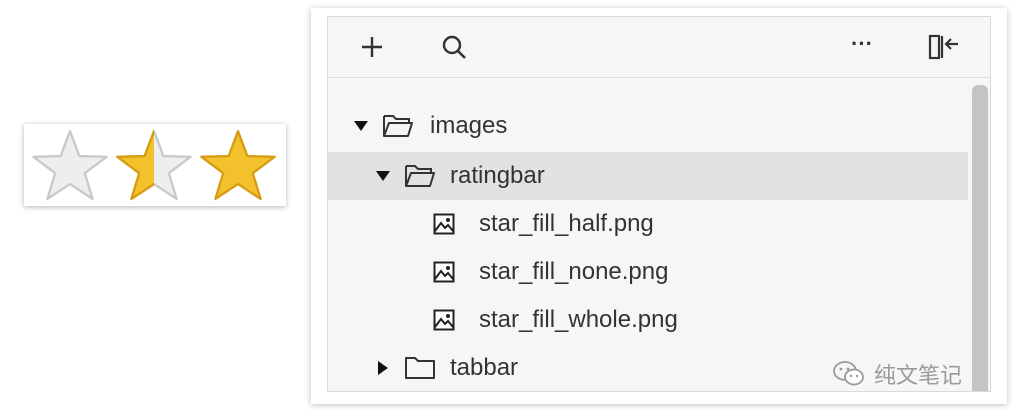  Describe the element at coordinates (648, 176) in the screenshot. I see `tree-item-ratingbar: ratingbar` at that location.